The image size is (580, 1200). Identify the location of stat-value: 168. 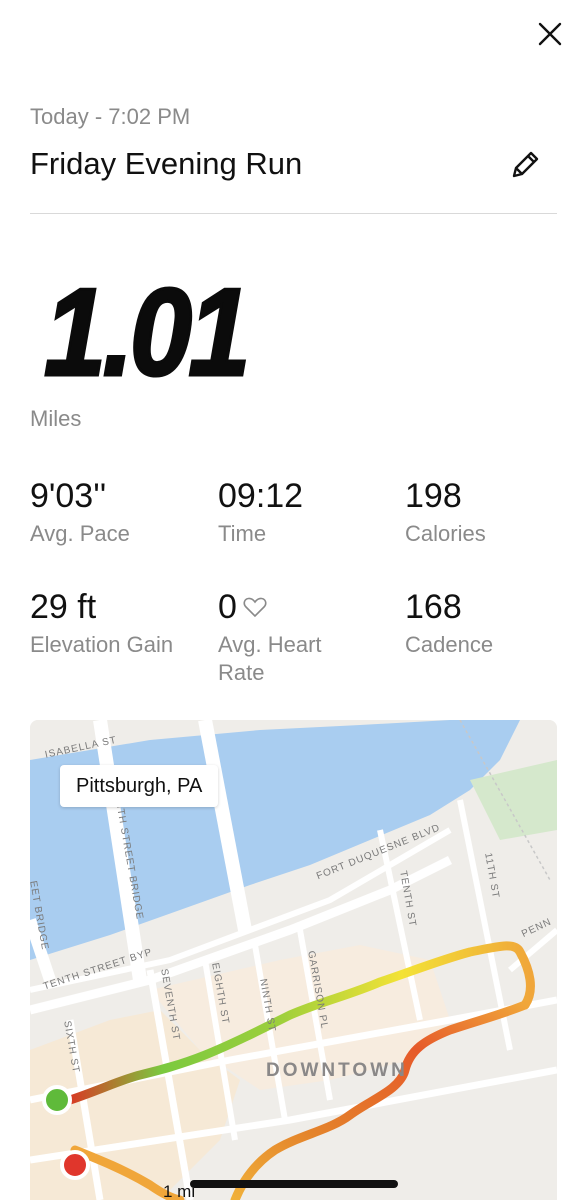
(433, 607).